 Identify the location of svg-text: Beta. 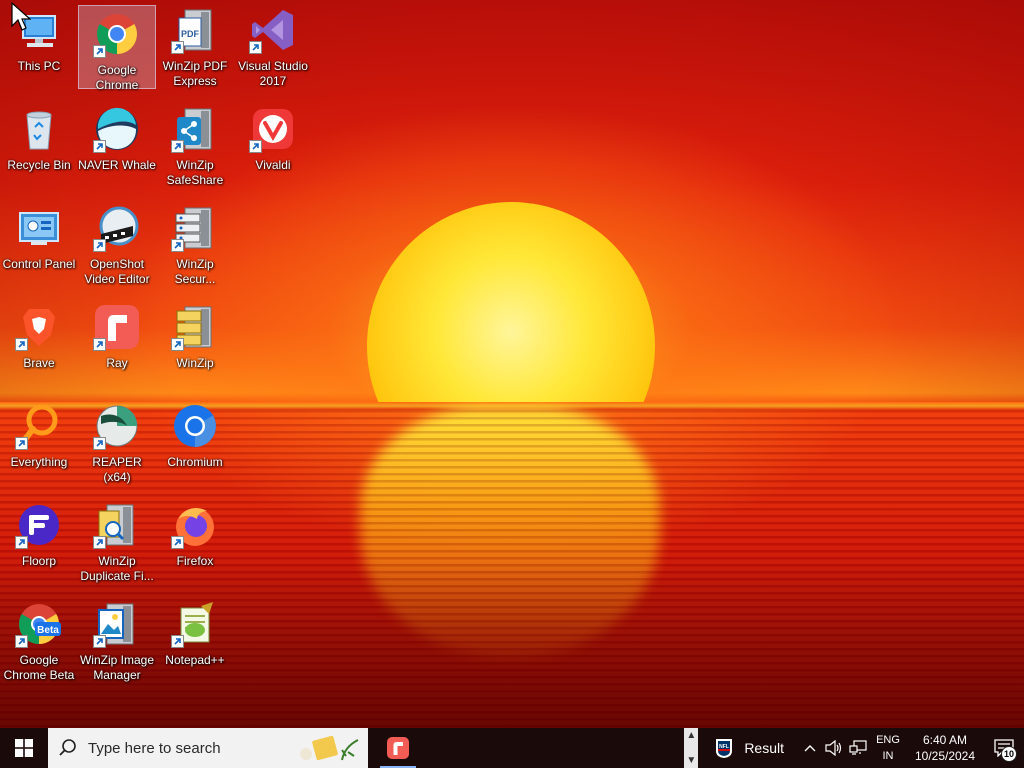
(48, 630).